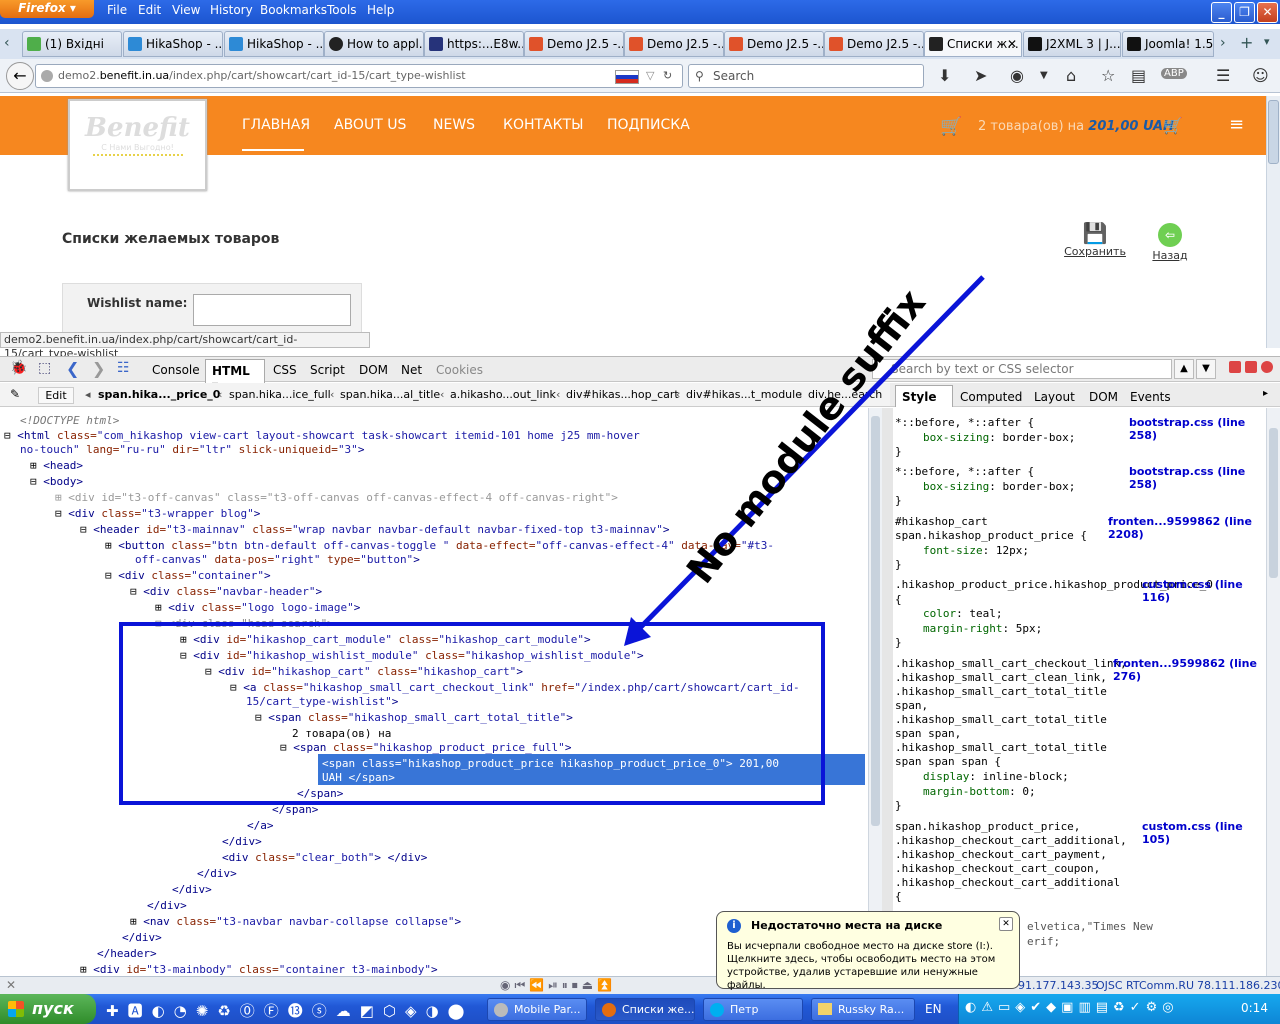 This screenshot has width=1280, height=1024. I want to click on tray-icons: ◐⚠▭◈✔◆▣▥▤♻✓⚙◎, so click(1072, 1007).